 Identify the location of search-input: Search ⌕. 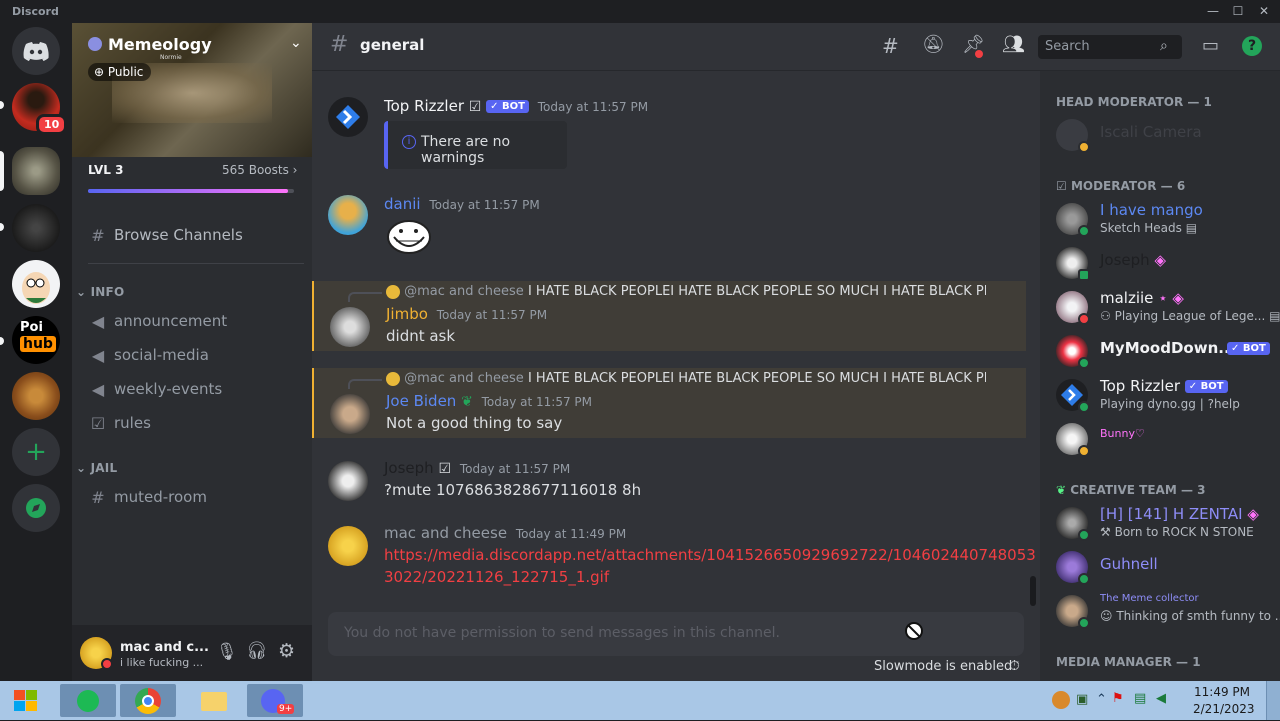
(1110, 47).